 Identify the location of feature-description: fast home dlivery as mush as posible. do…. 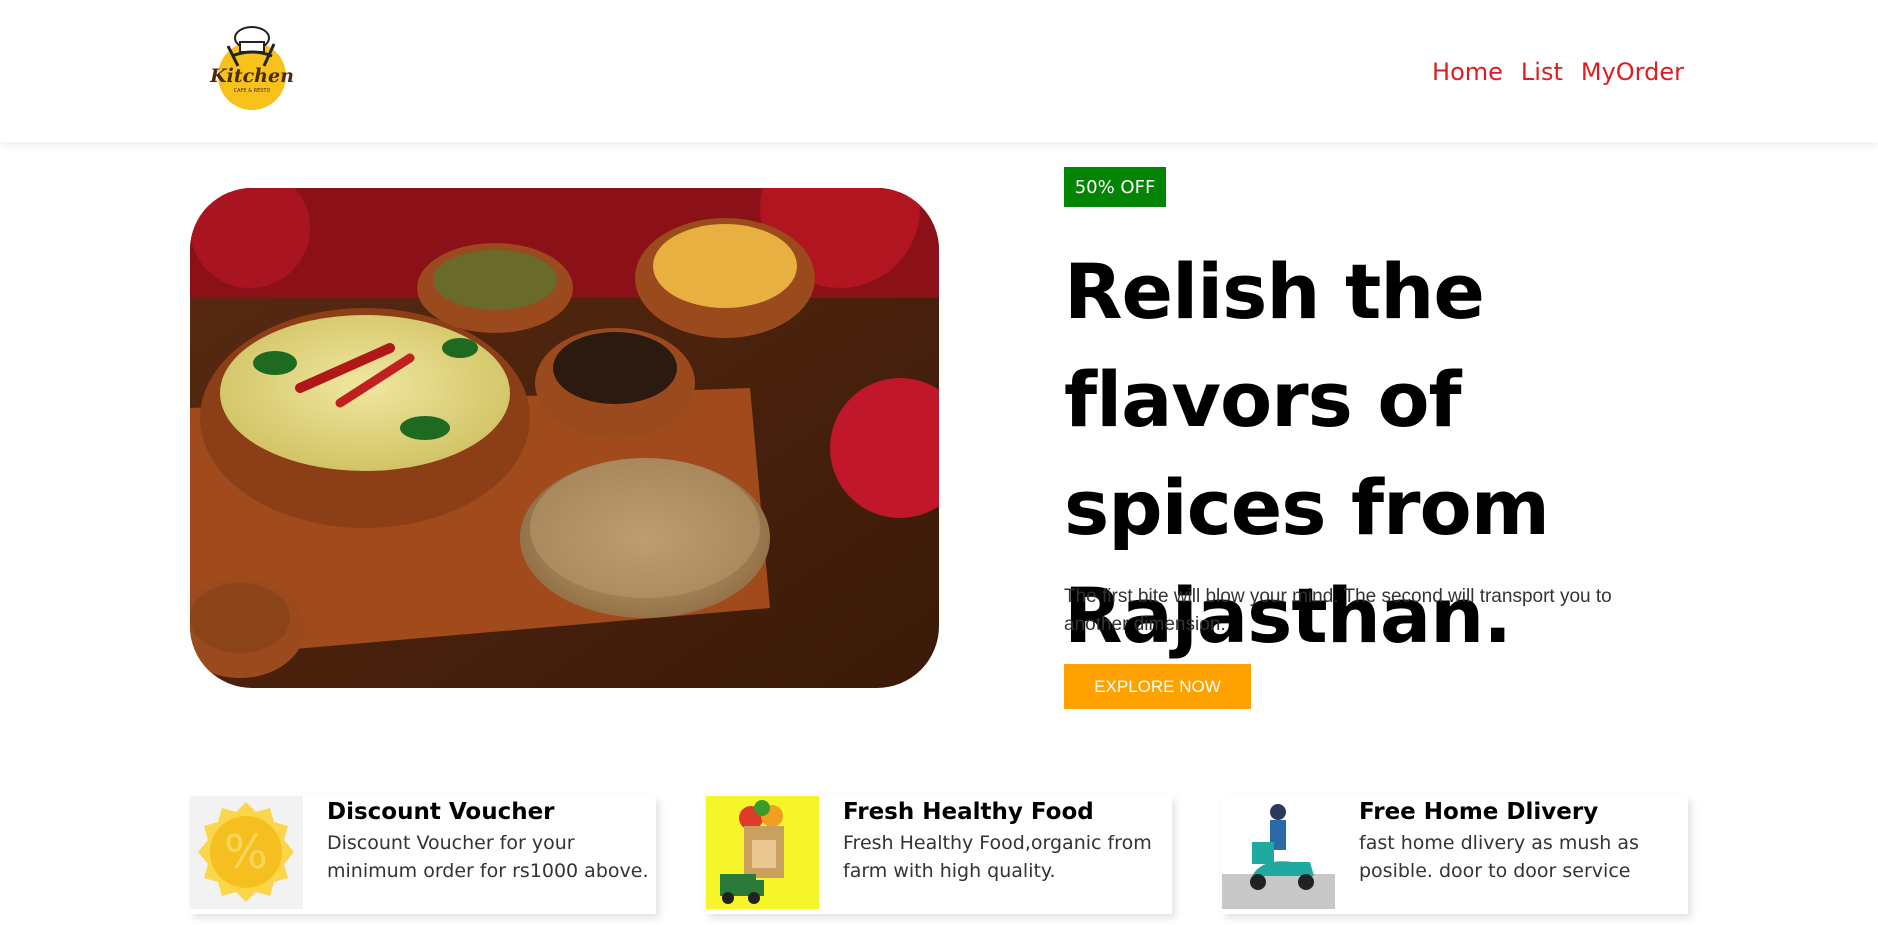
(1499, 857).